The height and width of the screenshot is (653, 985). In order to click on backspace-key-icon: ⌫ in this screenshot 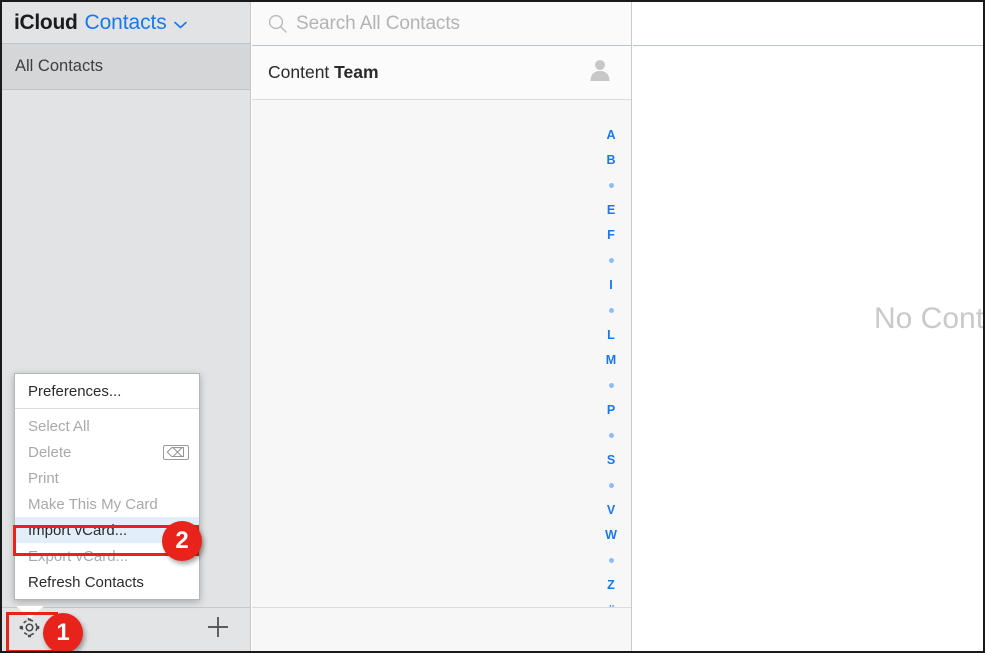, I will do `click(175, 452)`.